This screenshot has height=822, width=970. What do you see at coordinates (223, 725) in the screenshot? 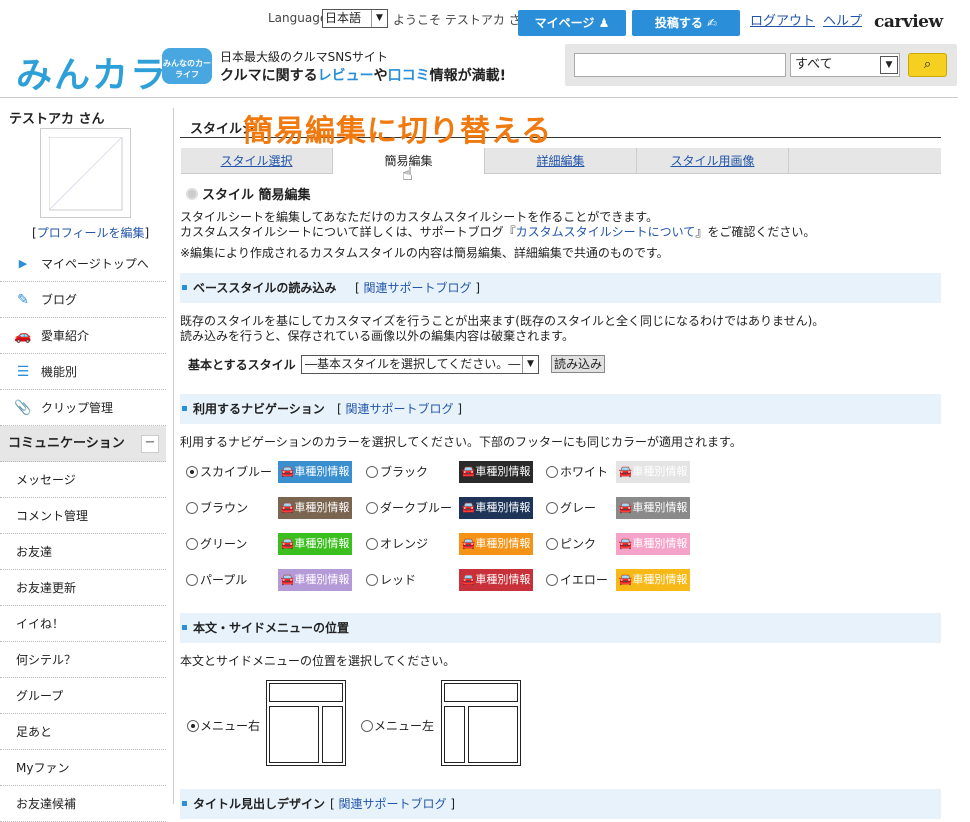
I see `menu-right-option: メニュー右` at bounding box center [223, 725].